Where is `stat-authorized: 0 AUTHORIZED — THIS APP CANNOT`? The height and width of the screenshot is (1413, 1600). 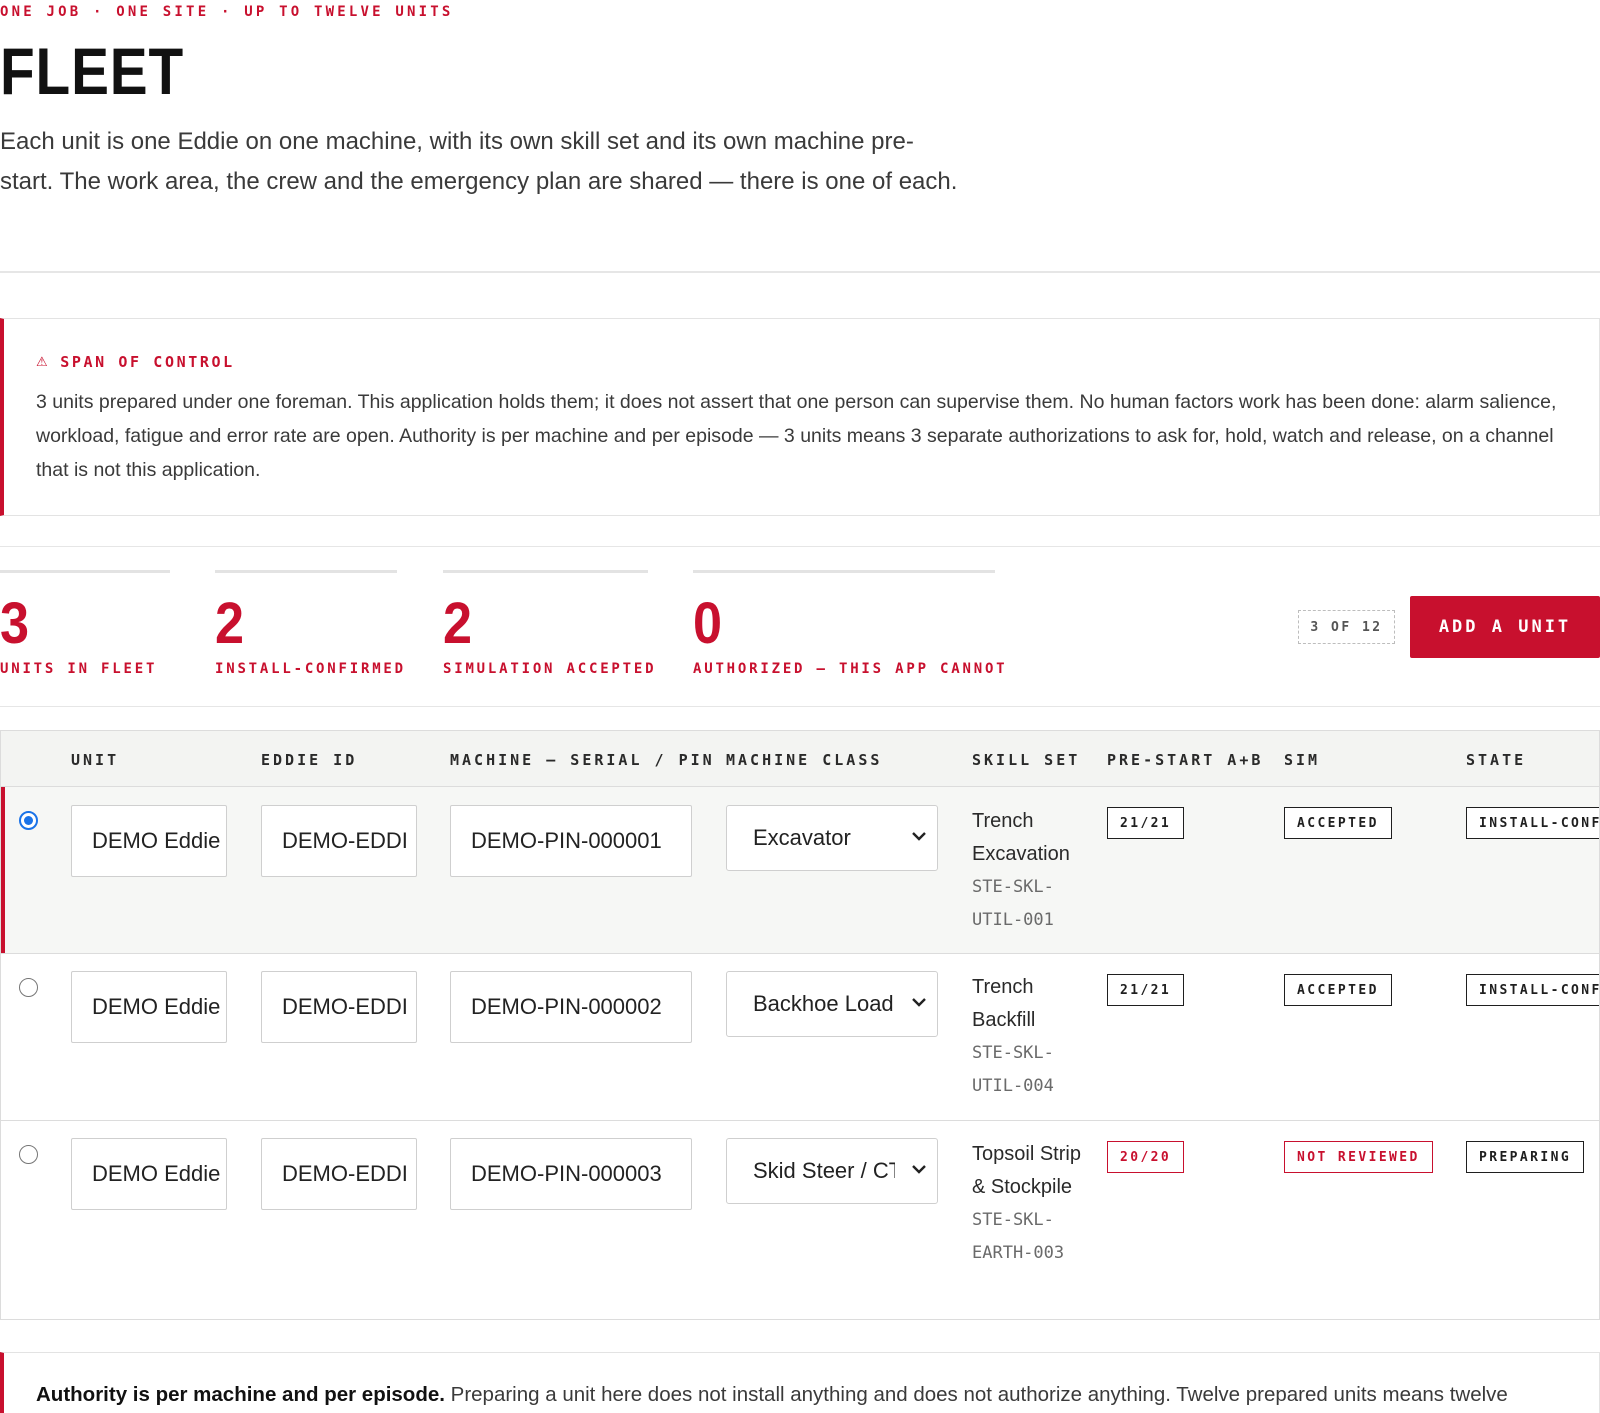
stat-authorized: 0 AUTHORIZED — THIS APP CANNOT is located at coordinates (850, 623).